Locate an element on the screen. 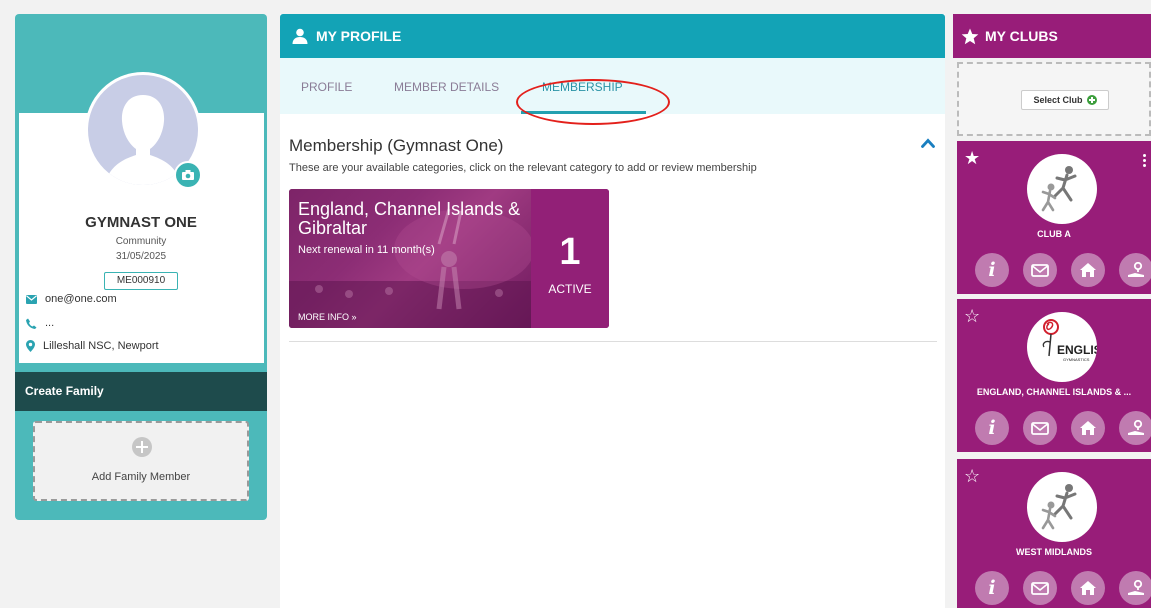 The width and height of the screenshot is (1151, 608). svg-text: ENGLISH is located at coordinates (1077, 350).